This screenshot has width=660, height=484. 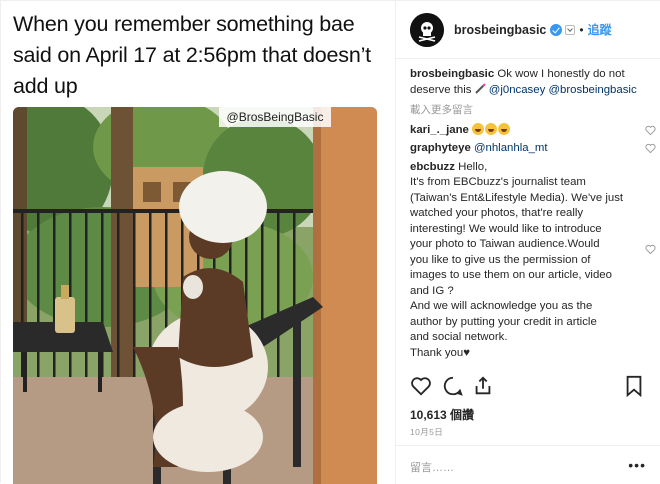 I want to click on caption-mention-2: @brosbeingbasic, so click(x=592, y=90).